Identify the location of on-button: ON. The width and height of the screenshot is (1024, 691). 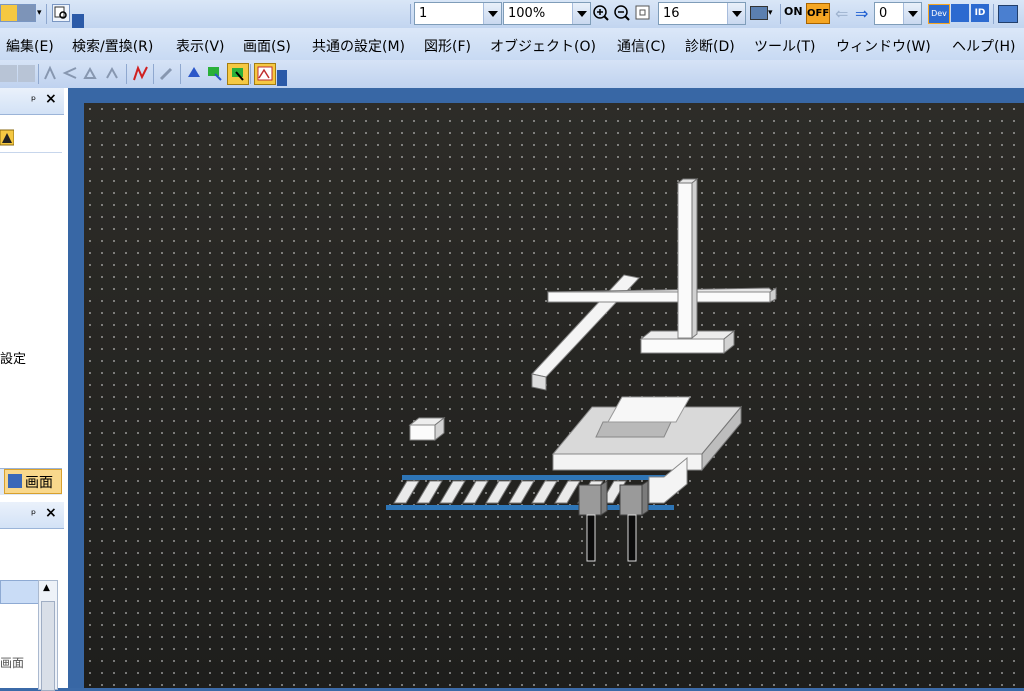
(793, 11).